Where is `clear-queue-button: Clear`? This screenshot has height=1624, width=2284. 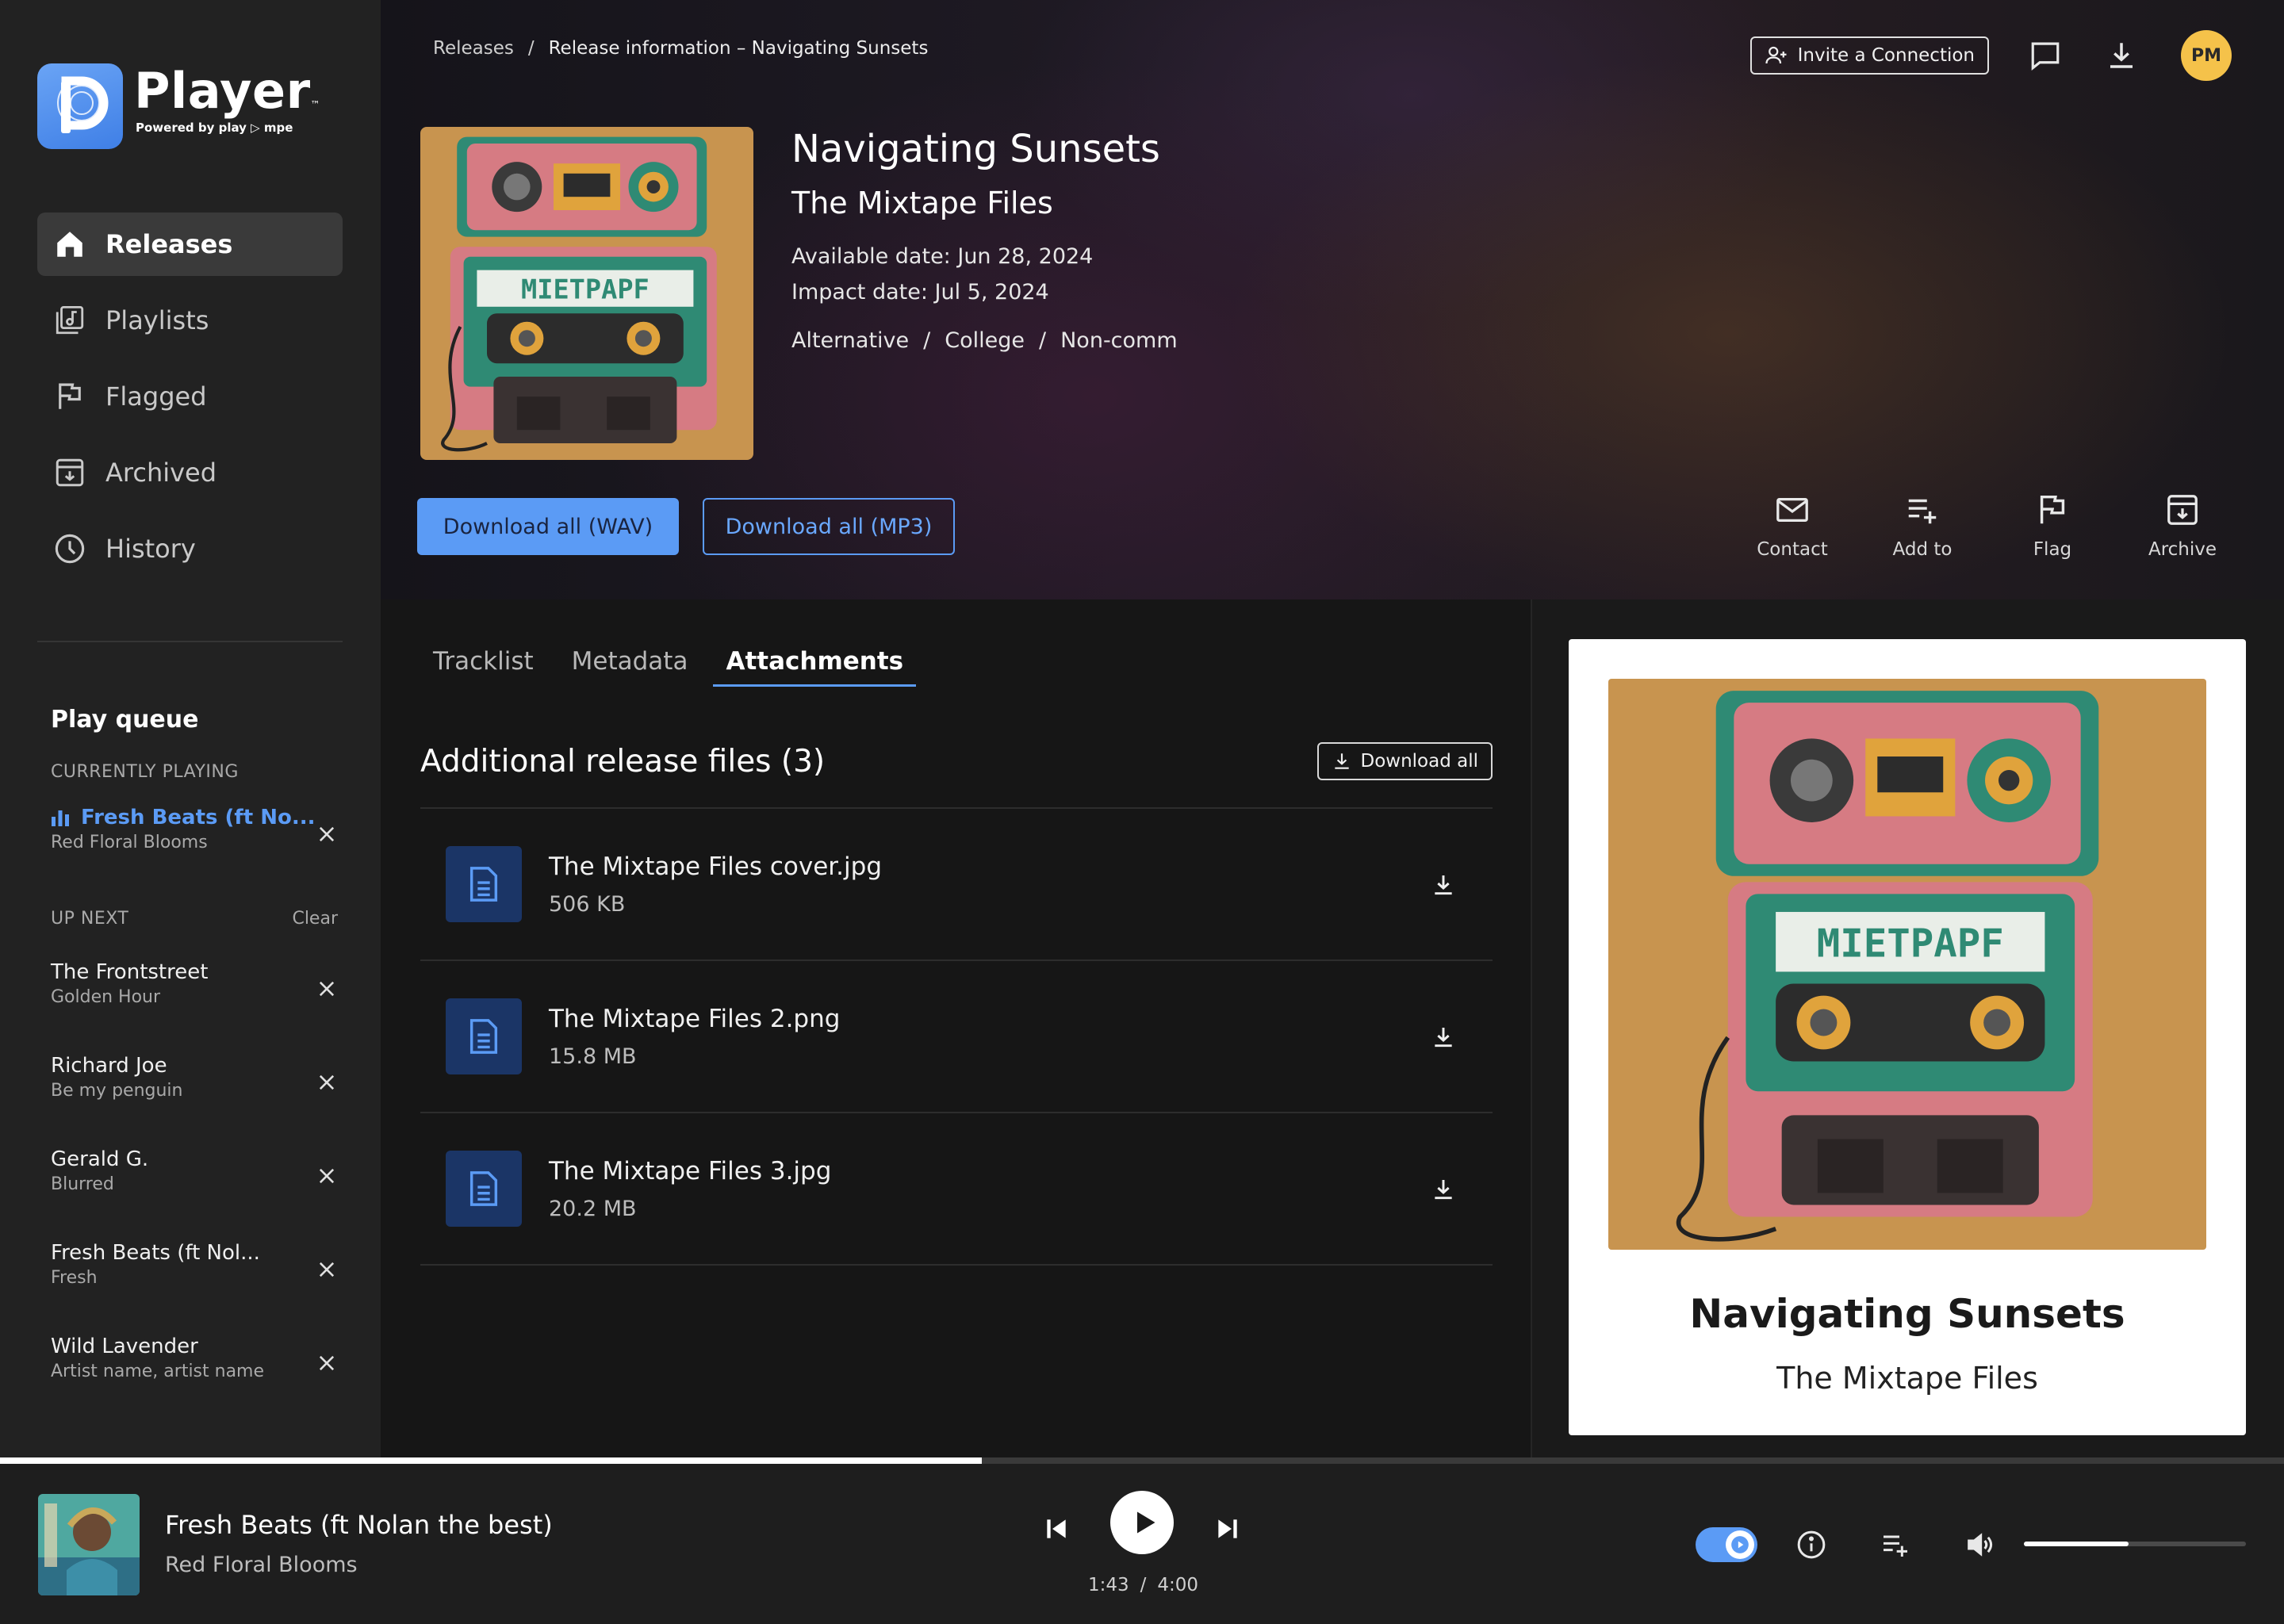
clear-queue-button: Clear is located at coordinates (315, 919).